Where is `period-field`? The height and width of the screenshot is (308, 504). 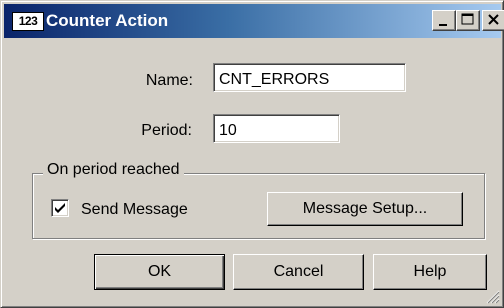
period-field is located at coordinates (276, 128).